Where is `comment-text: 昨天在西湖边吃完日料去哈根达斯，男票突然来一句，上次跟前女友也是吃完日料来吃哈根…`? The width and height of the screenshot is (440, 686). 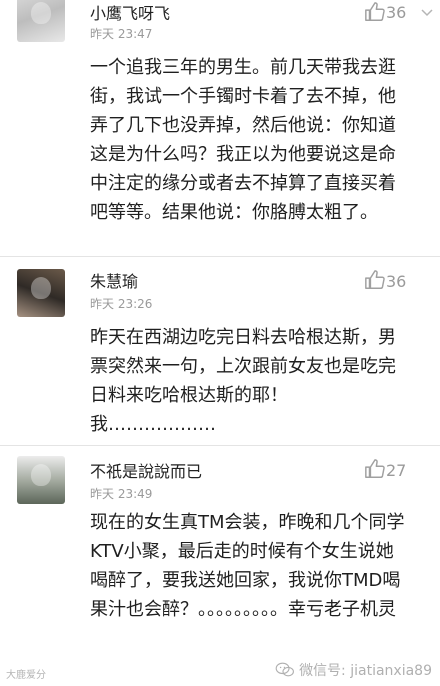 comment-text: 昨天在西湖边吃完日料去哈根达斯，男票突然来一句，上次跟前女友也是吃完日料来吃哈根… is located at coordinates (243, 381).